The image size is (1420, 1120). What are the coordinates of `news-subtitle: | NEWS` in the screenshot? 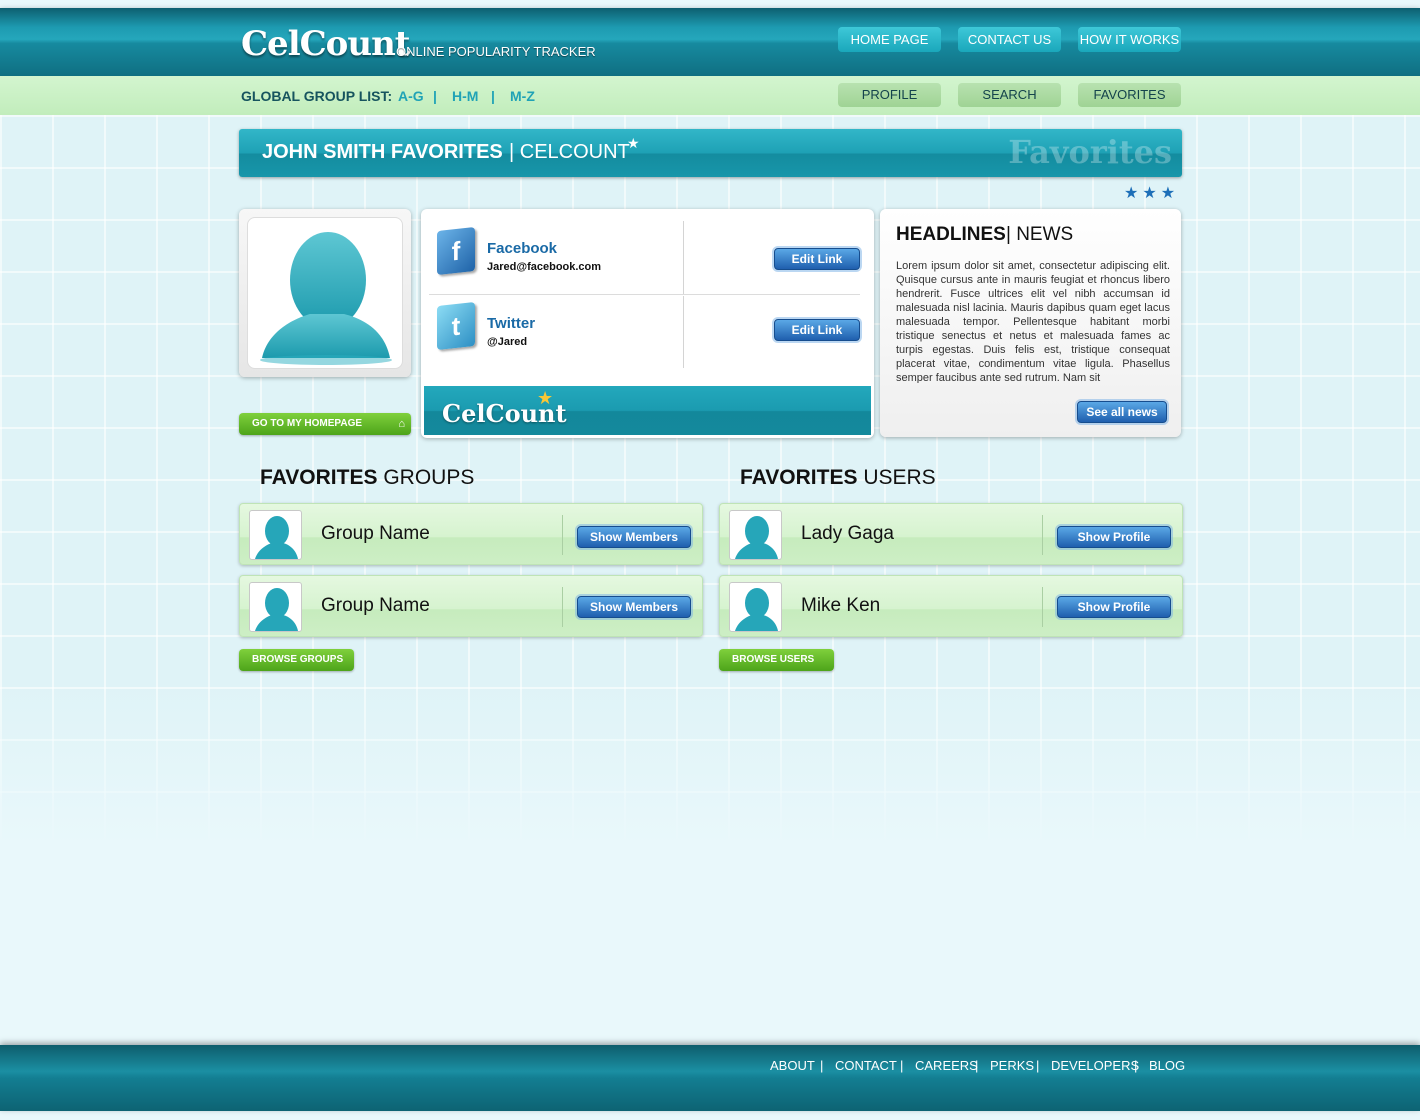 It's located at (1040, 234).